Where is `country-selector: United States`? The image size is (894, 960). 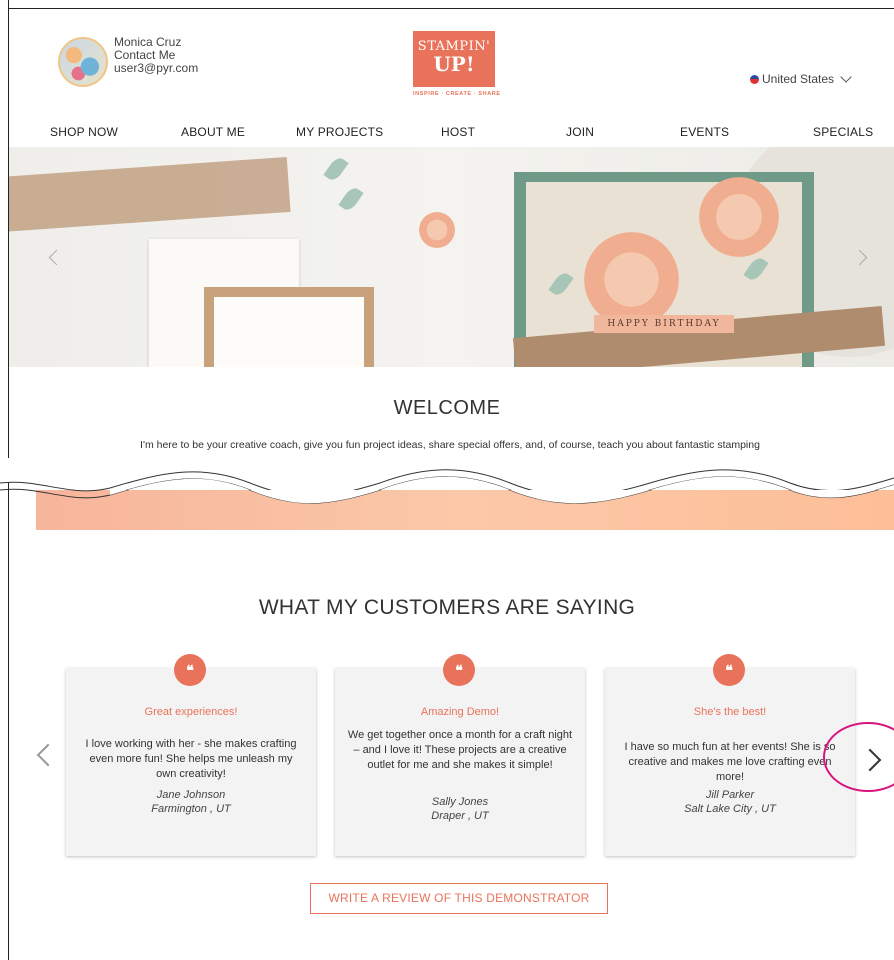
country-selector: United States is located at coordinates (801, 78).